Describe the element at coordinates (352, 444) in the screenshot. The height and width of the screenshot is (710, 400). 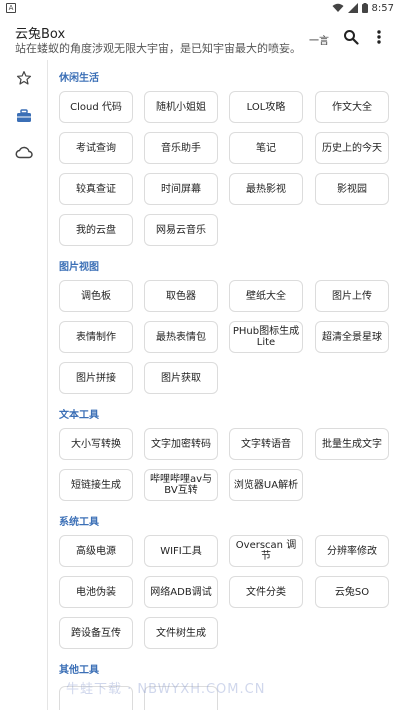
I see `tool-tile: 批量生成文字` at that location.